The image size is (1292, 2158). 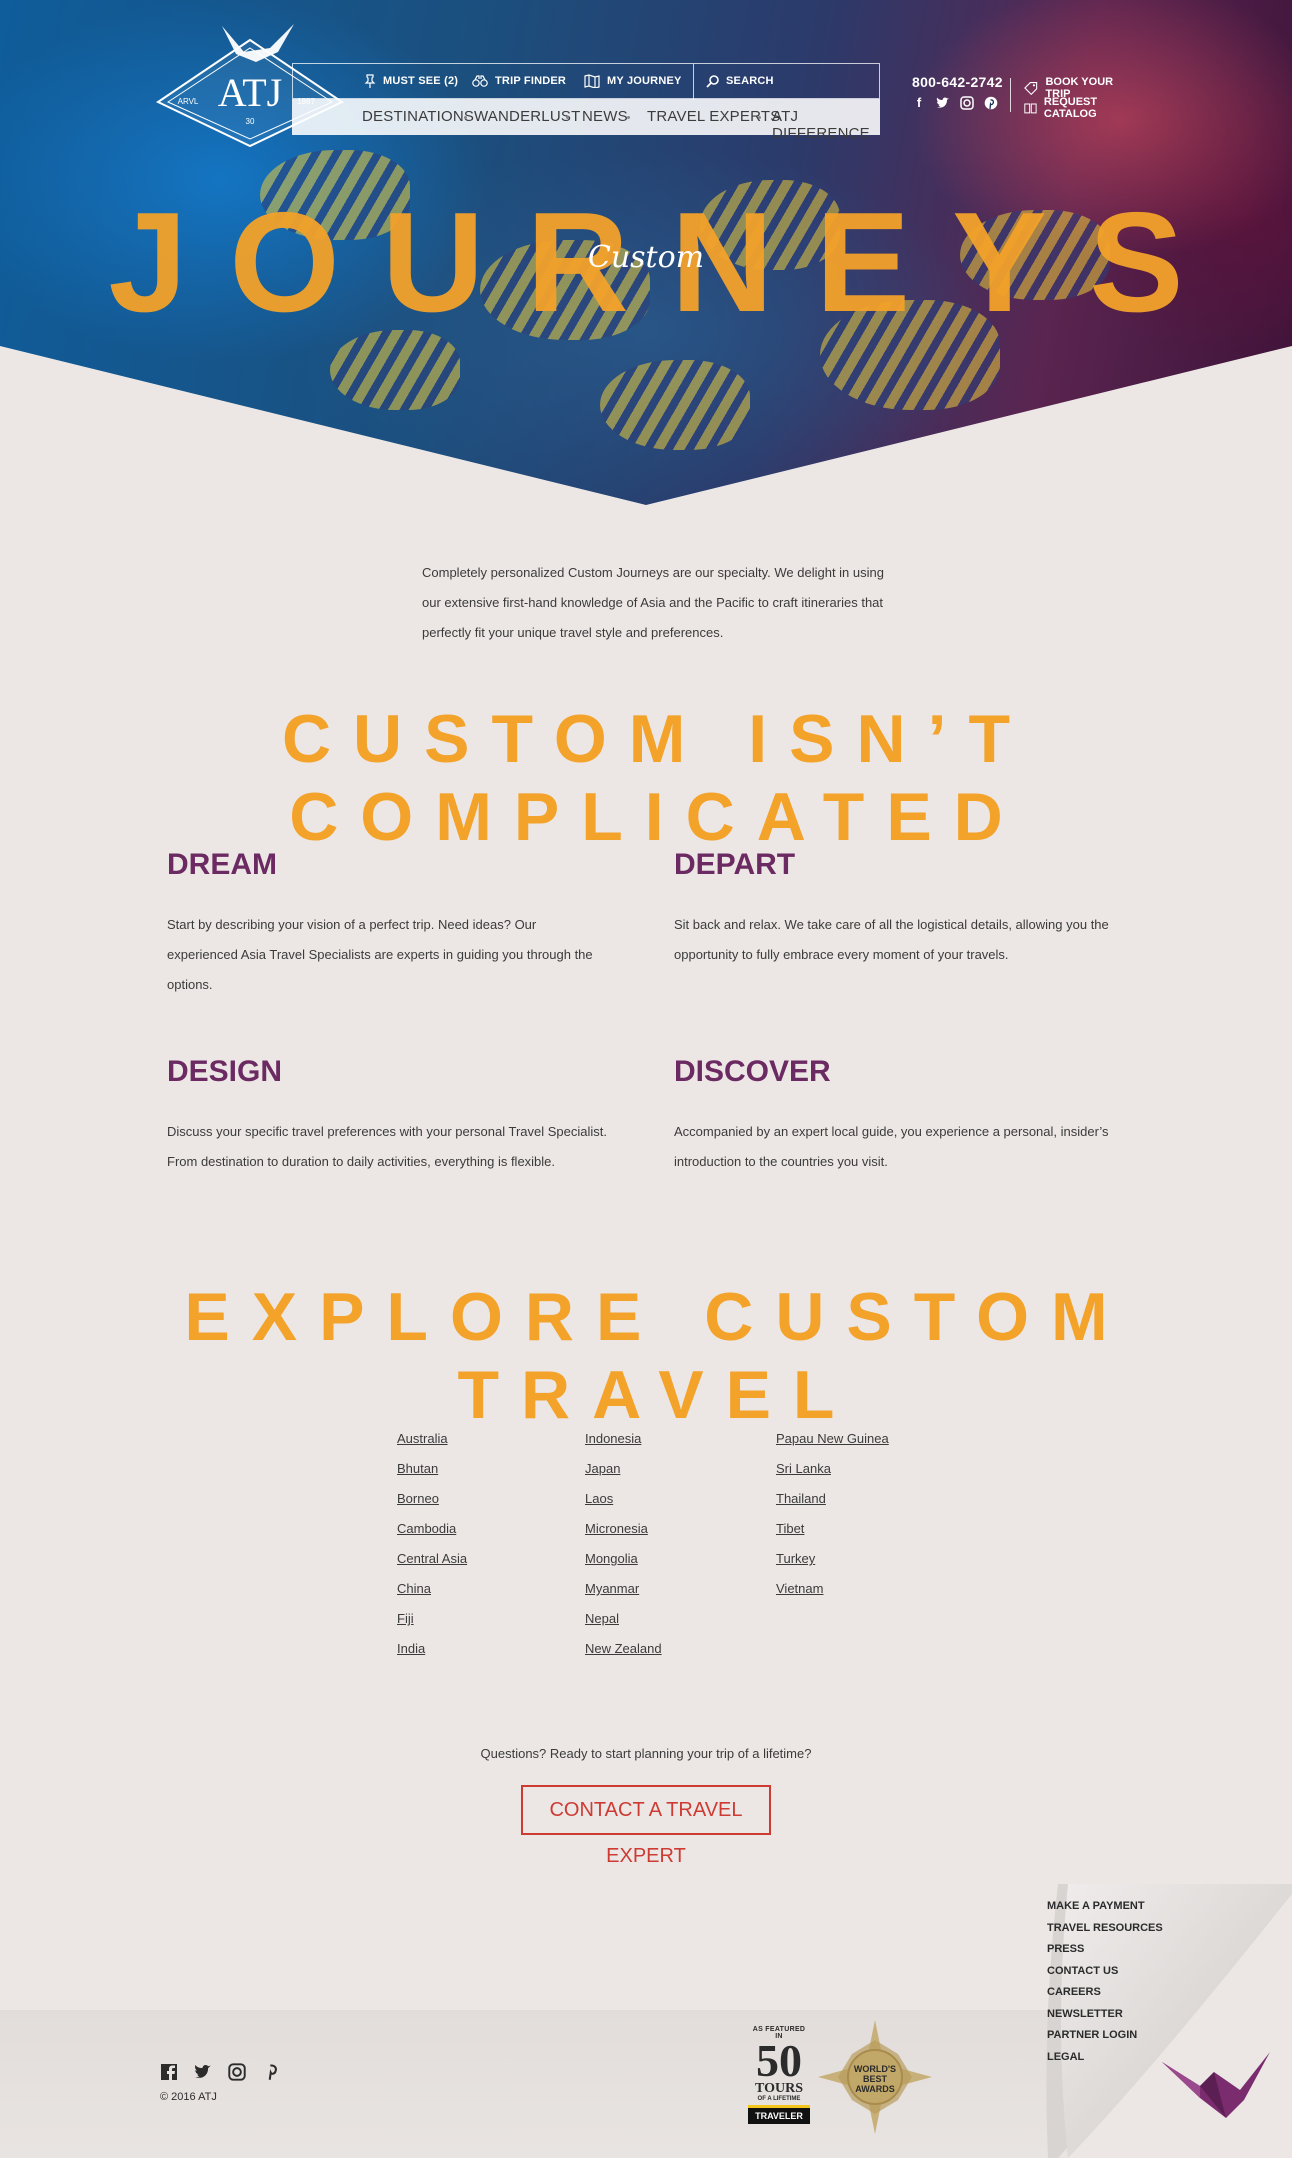 What do you see at coordinates (1105, 2036) in the screenshot?
I see `footer-link-partner-login: PARTNER LOGIN` at bounding box center [1105, 2036].